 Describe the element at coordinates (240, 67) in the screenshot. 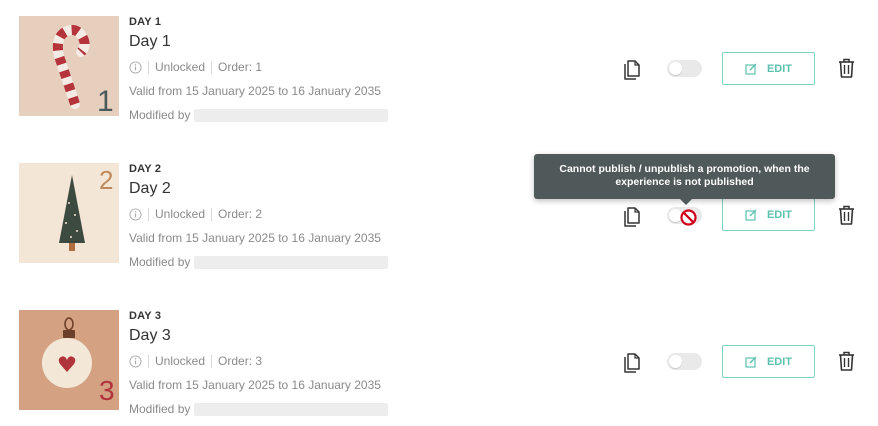

I see `order-label: Order: 1` at that location.